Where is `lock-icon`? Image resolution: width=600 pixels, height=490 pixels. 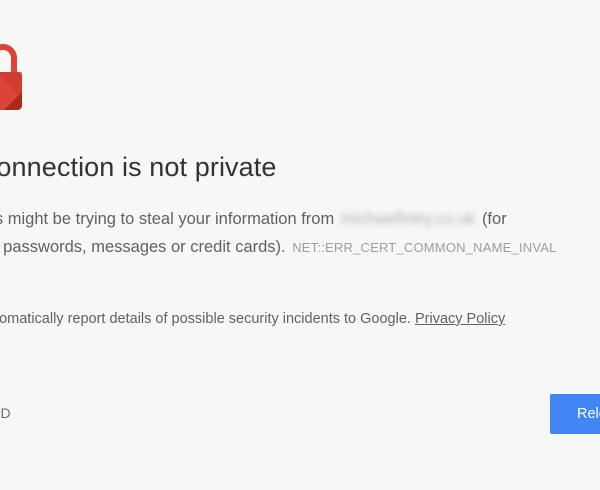
lock-icon is located at coordinates (11, 77).